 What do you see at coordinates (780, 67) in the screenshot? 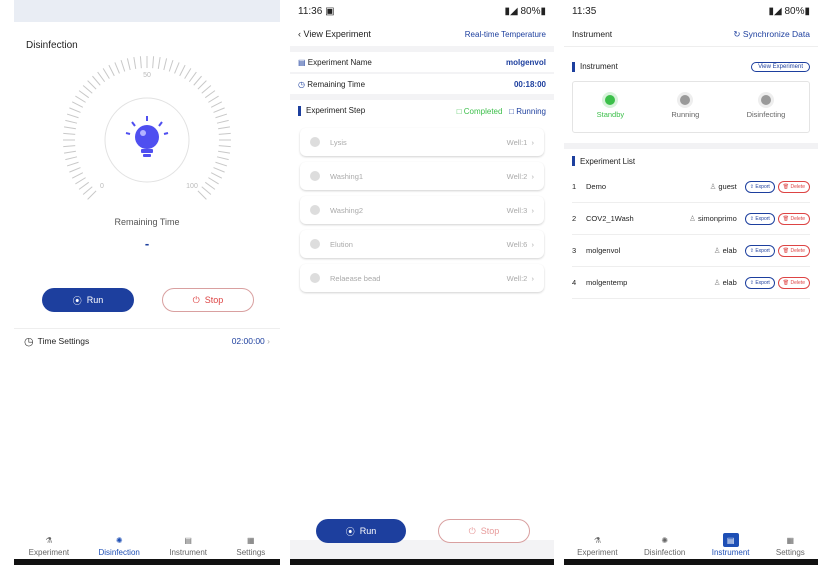
I see `view-experiment-button: View Experiment` at bounding box center [780, 67].